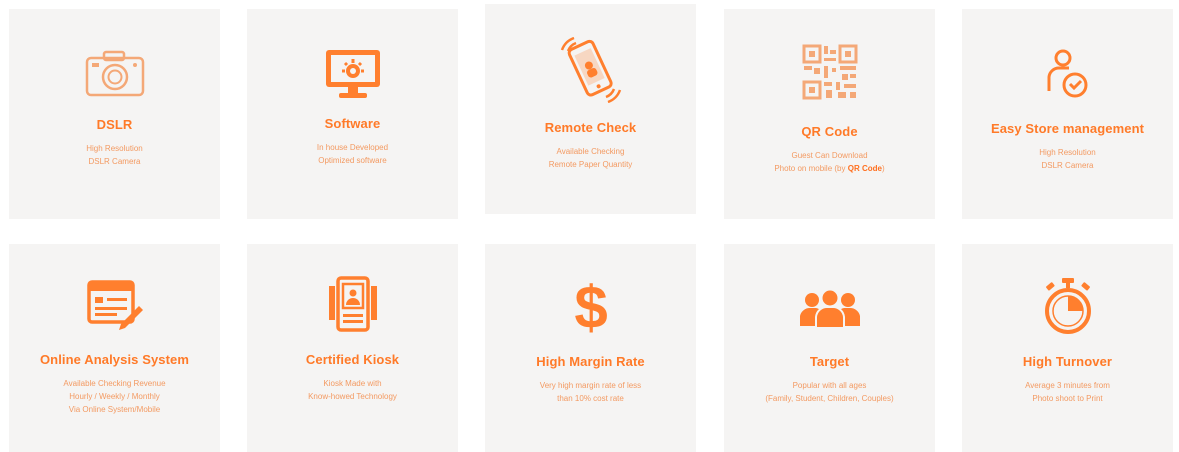 The image size is (1179, 452). What do you see at coordinates (1067, 361) in the screenshot?
I see `feature-title: High Turnover` at bounding box center [1067, 361].